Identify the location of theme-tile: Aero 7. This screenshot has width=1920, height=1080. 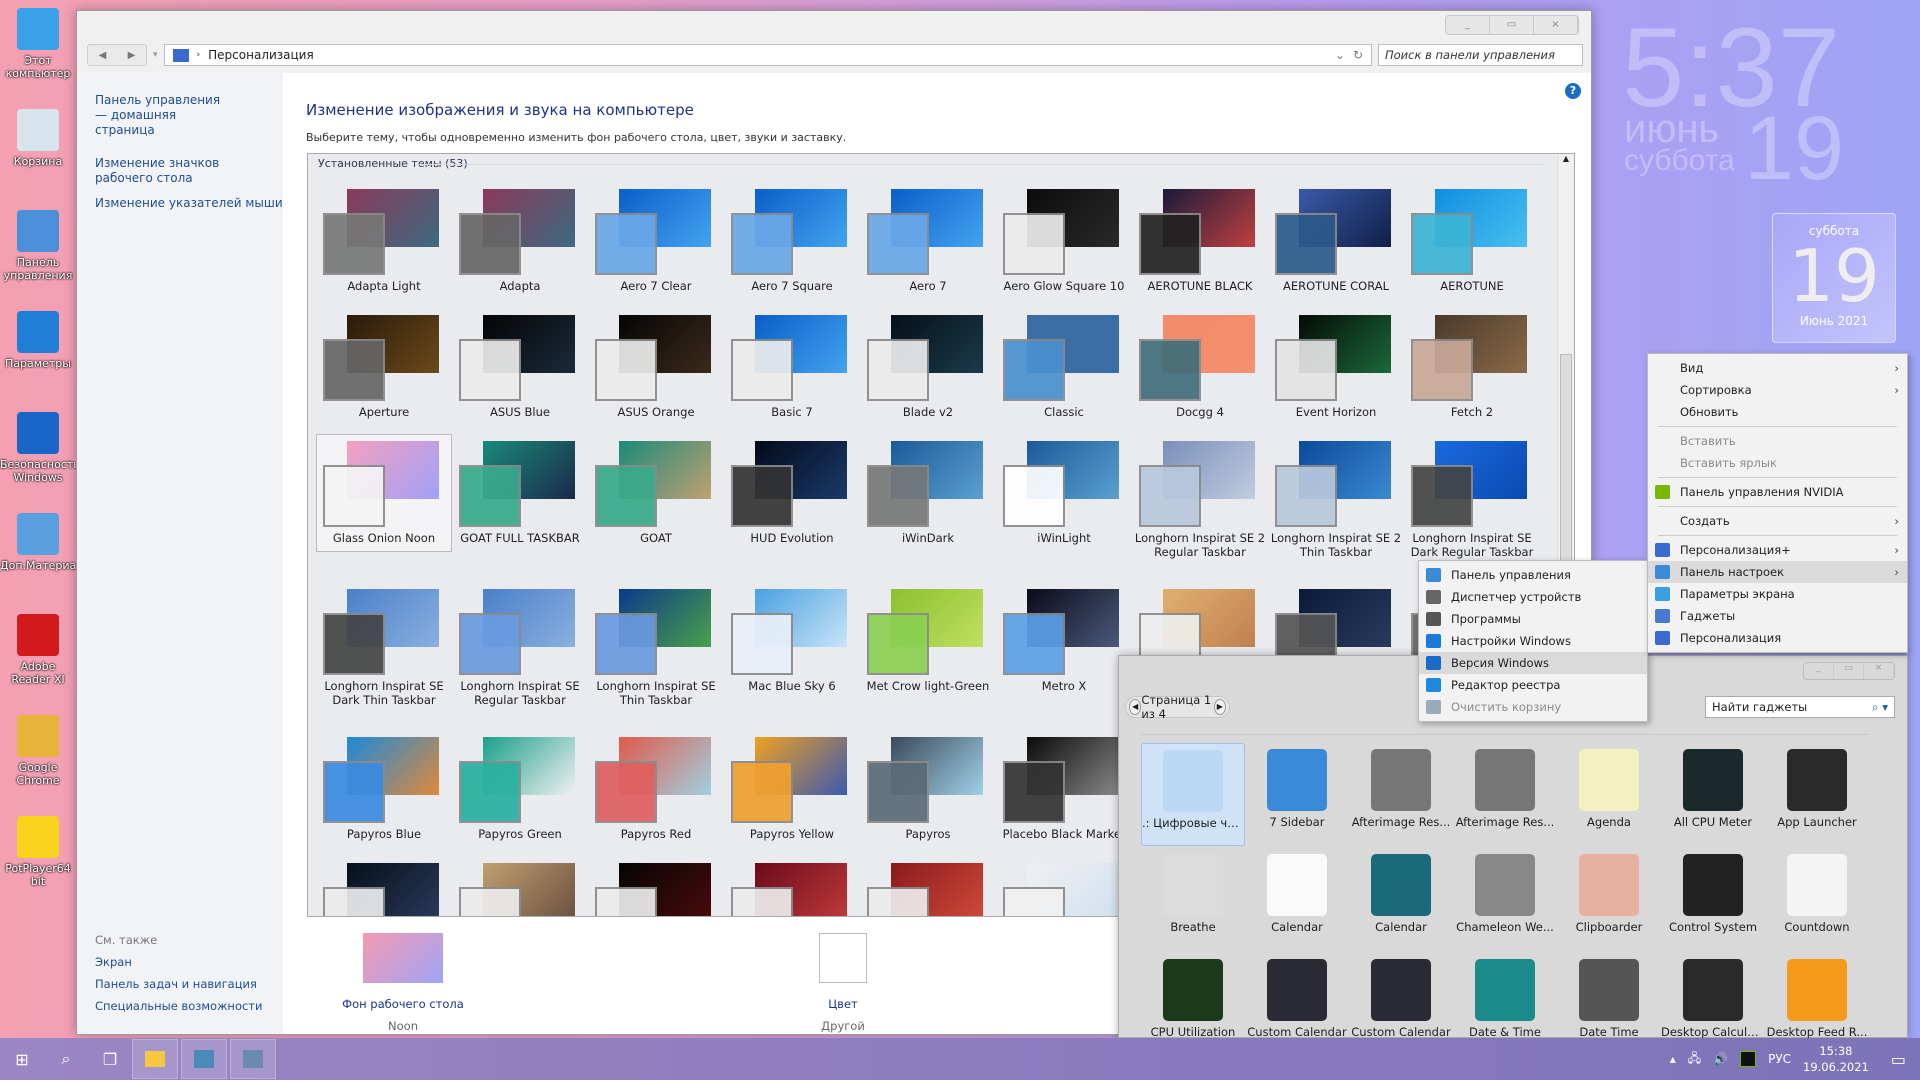
(928, 241).